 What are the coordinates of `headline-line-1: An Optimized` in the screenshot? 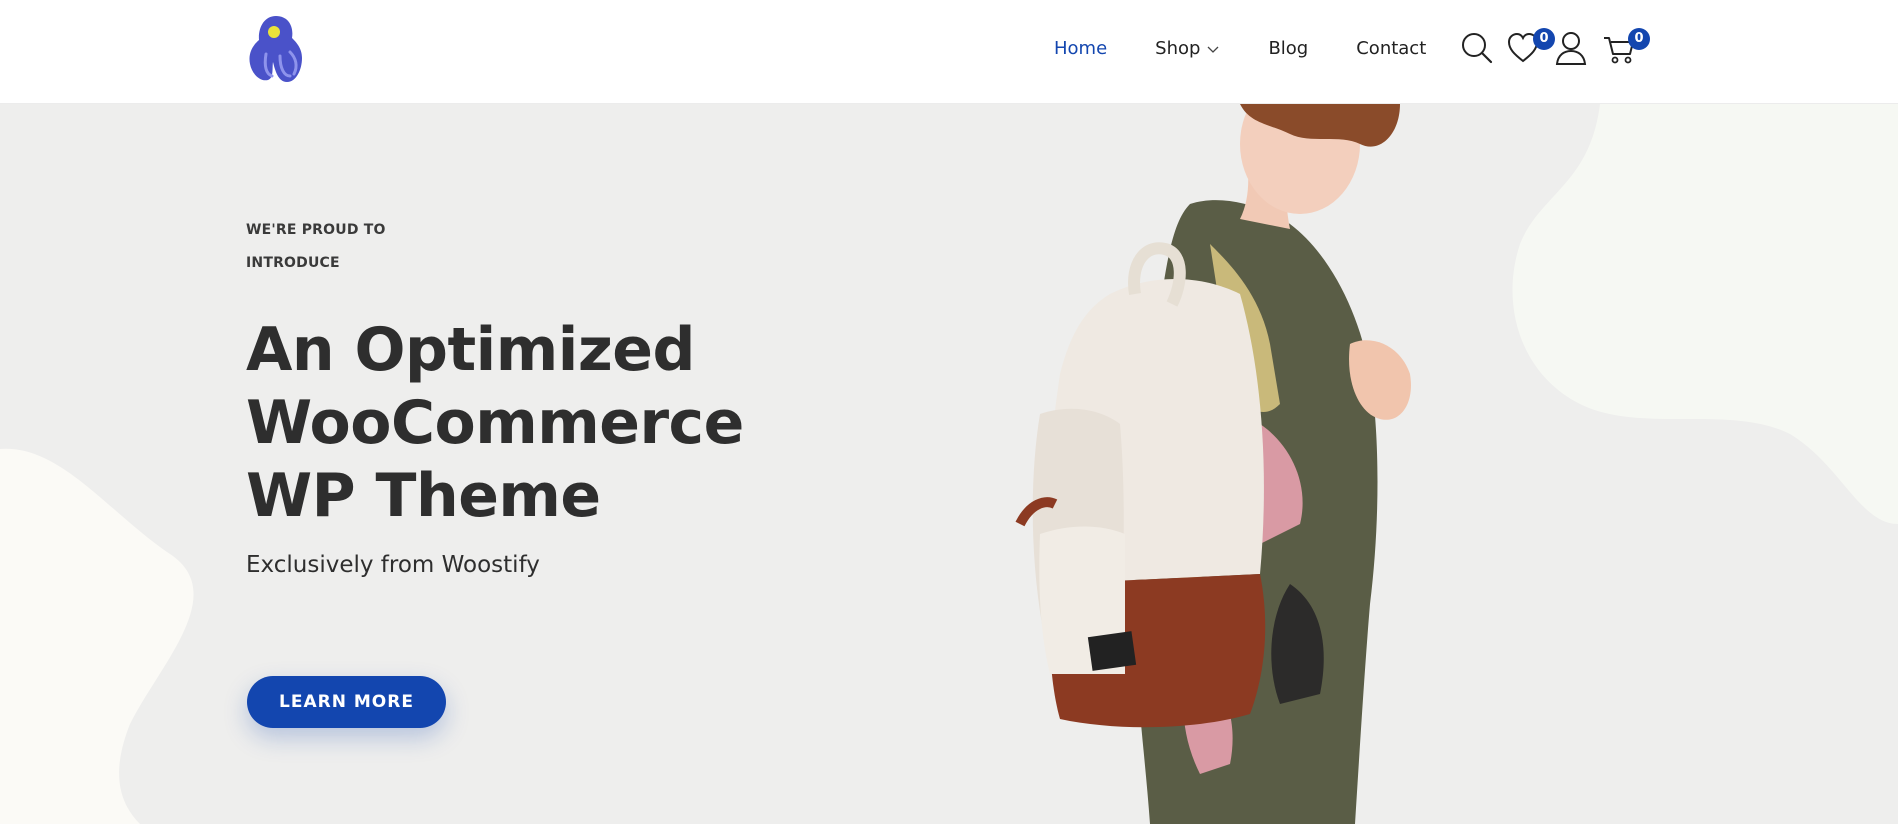 It's located at (470, 350).